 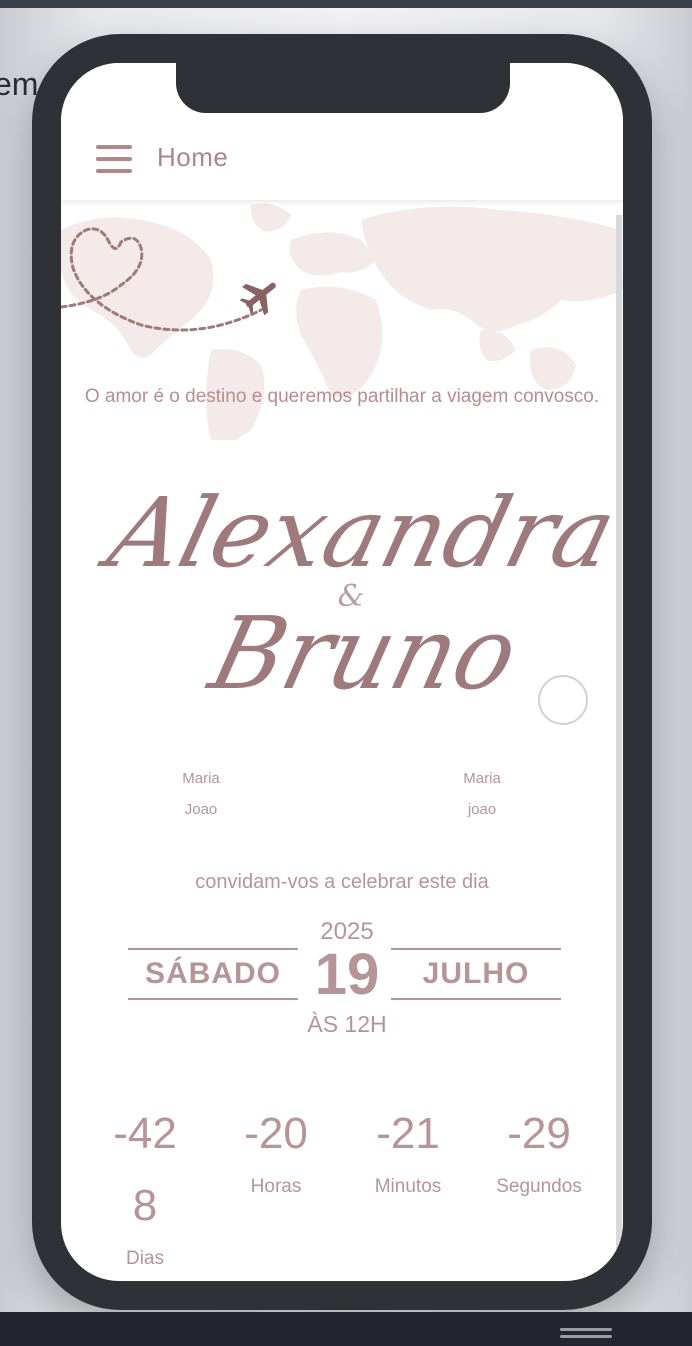 I want to click on groom-name: Bruno, so click(x=363, y=653).